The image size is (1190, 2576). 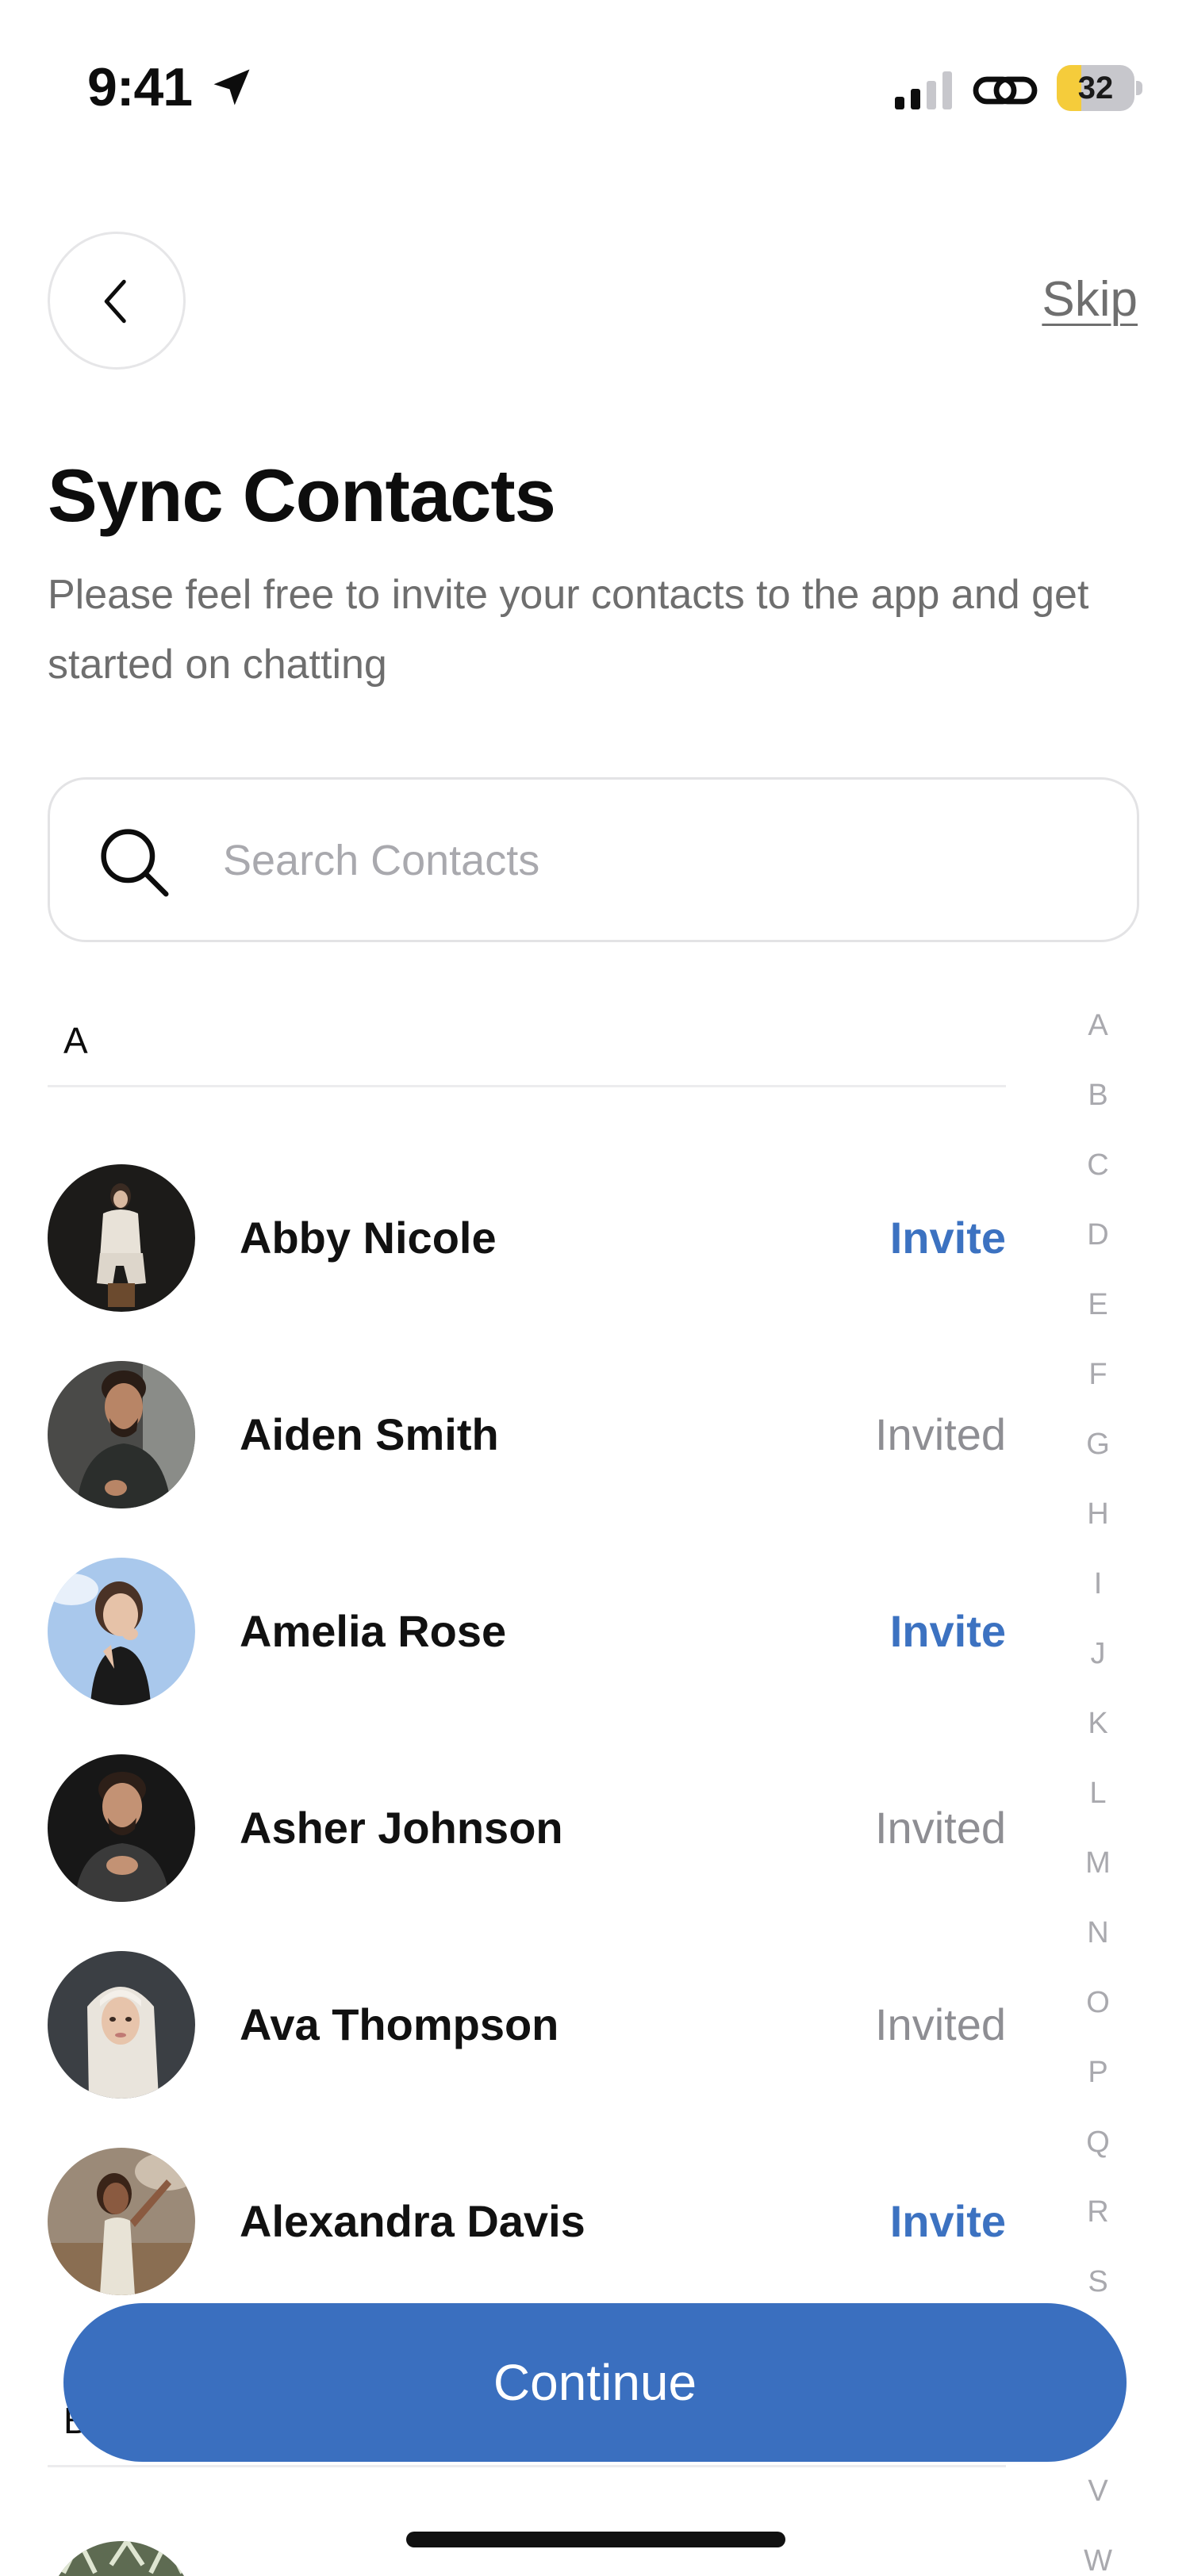 What do you see at coordinates (1098, 2501) in the screenshot?
I see `alphabet-index-letter: V` at bounding box center [1098, 2501].